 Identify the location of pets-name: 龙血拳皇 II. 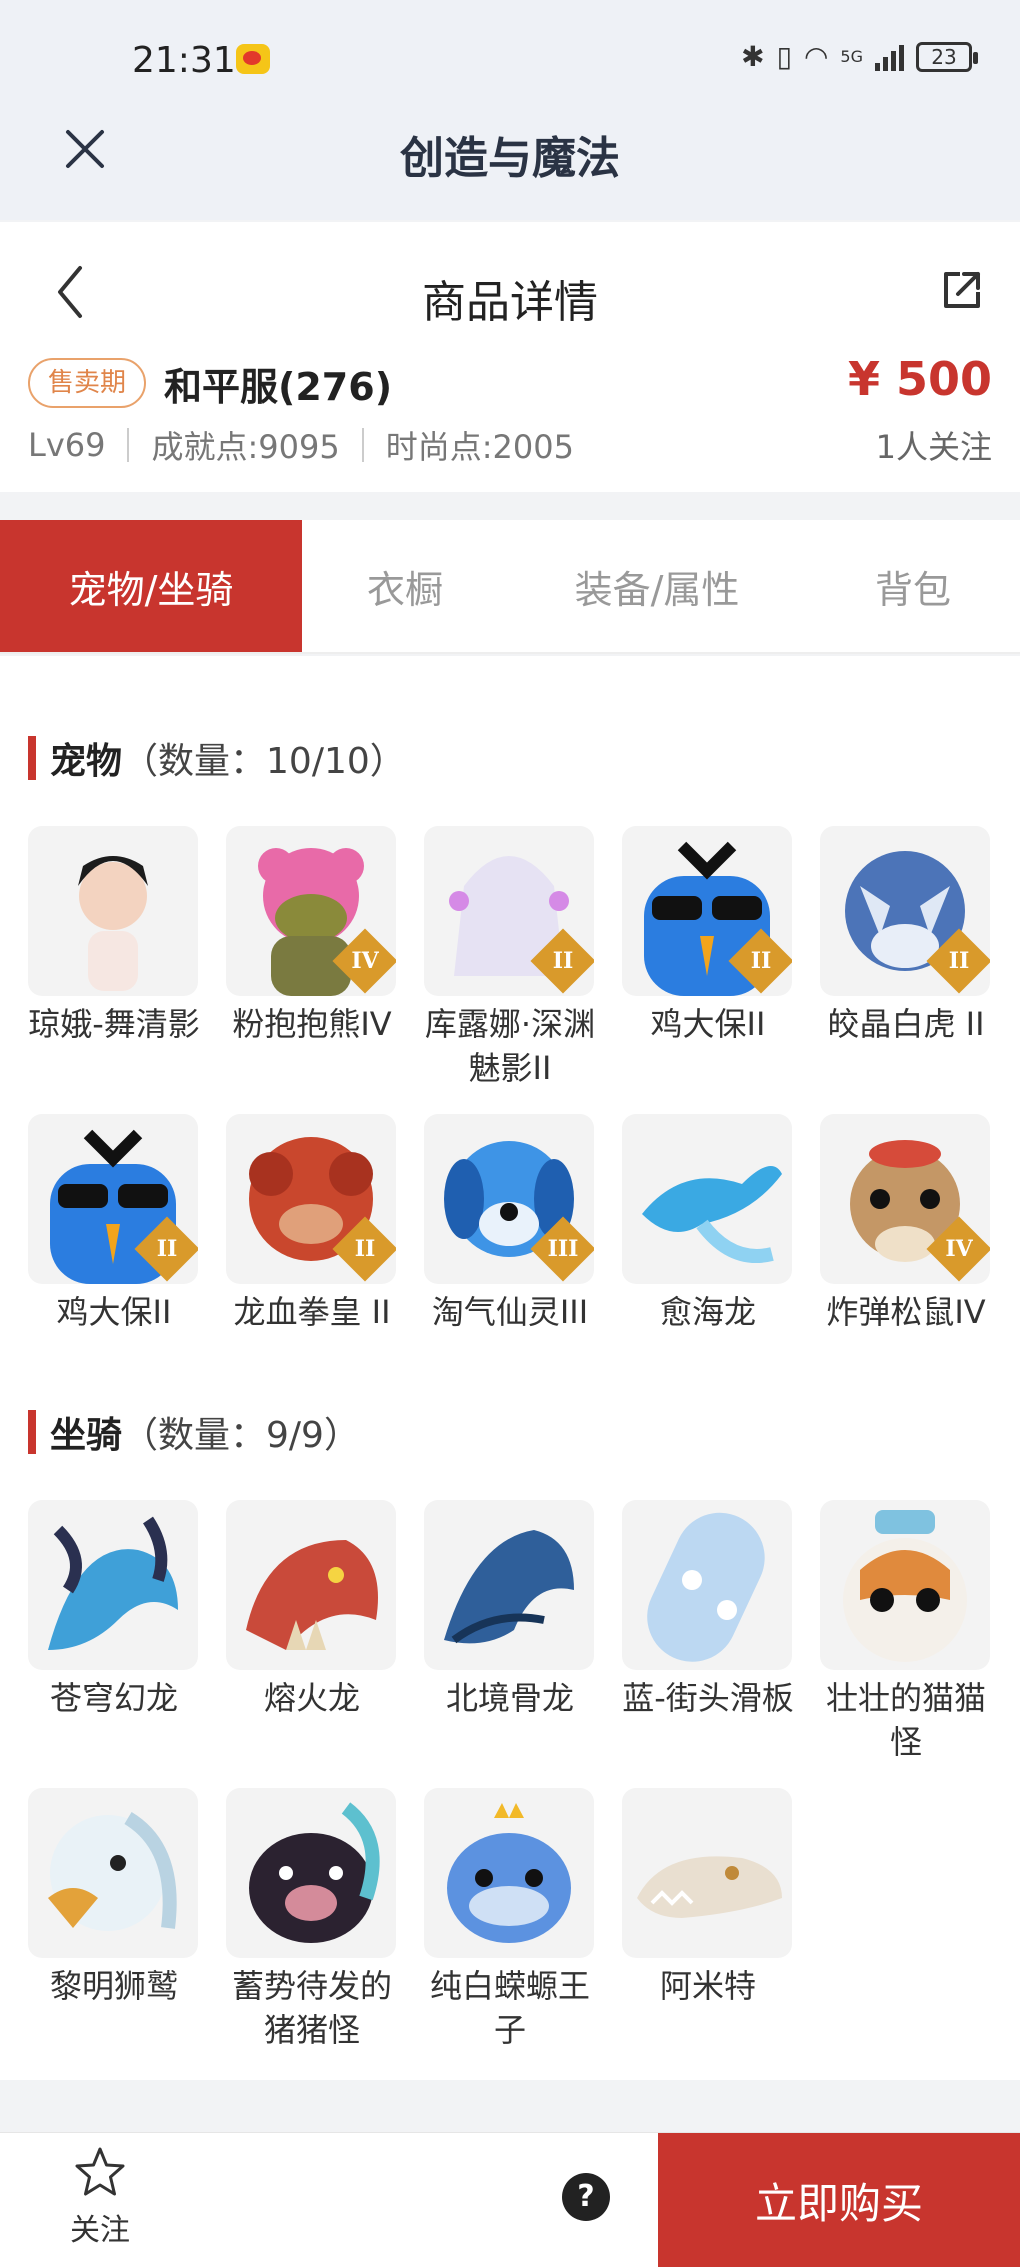
(312, 1312).